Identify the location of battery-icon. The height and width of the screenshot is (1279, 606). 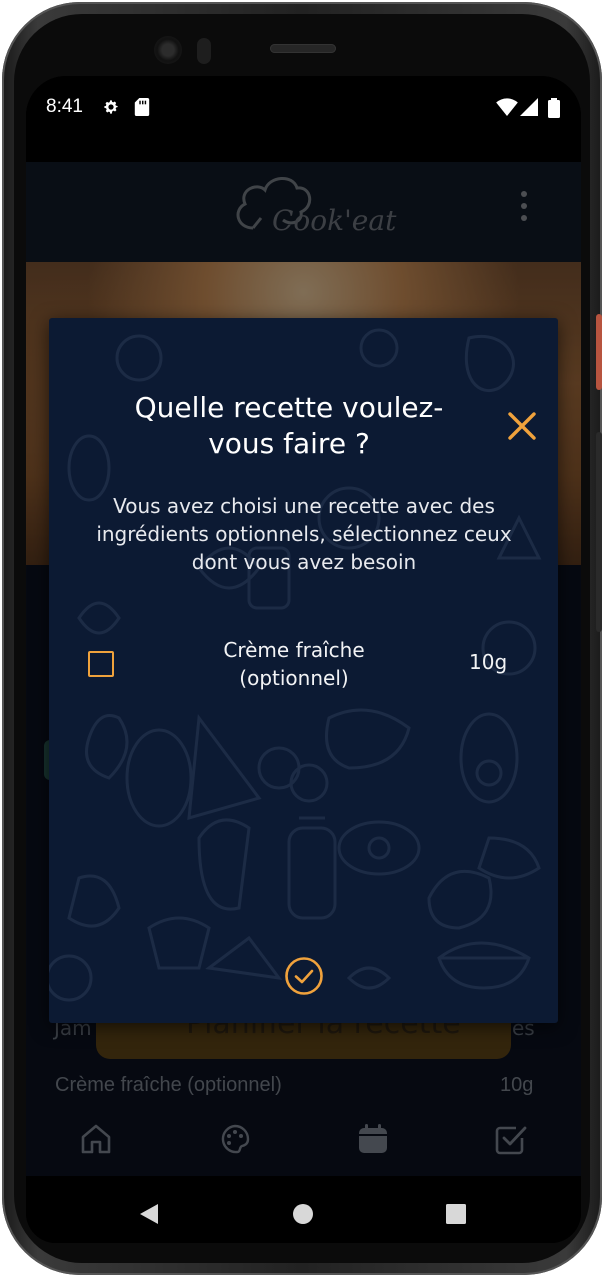
(554, 108).